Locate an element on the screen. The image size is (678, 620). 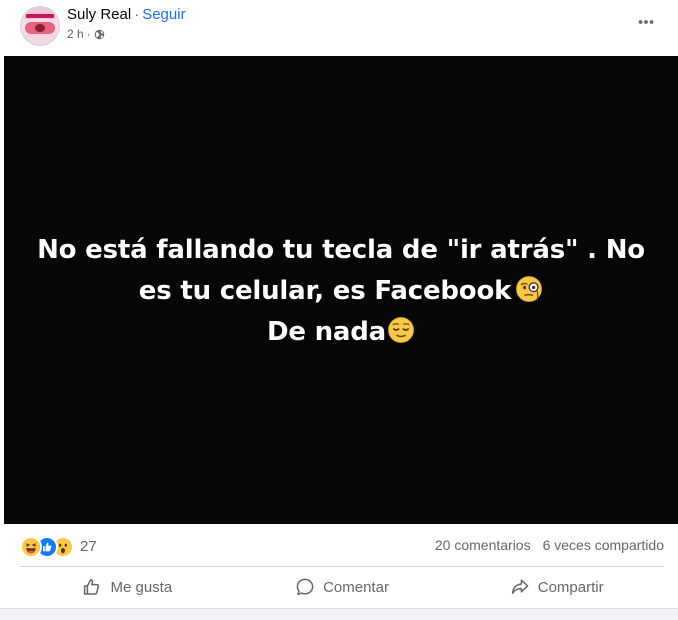
comment-button-label: Comentar is located at coordinates (356, 587).